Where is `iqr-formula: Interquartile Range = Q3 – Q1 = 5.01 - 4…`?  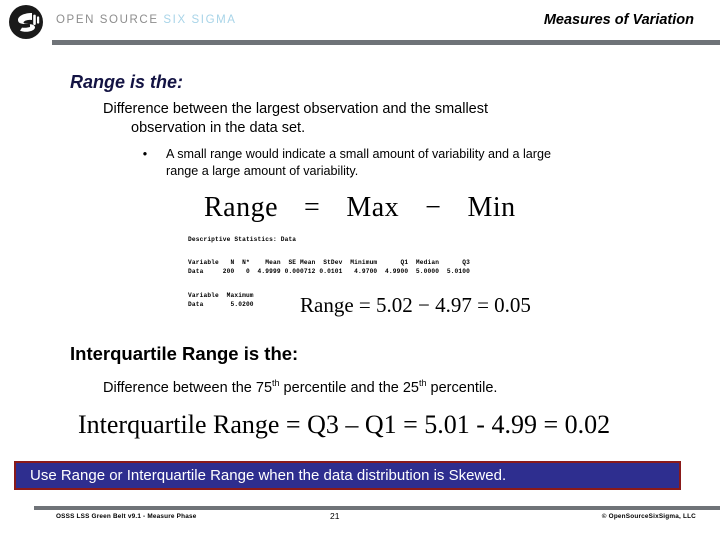
iqr-formula: Interquartile Range = Q3 – Q1 = 5.01 - 4… is located at coordinates (344, 424).